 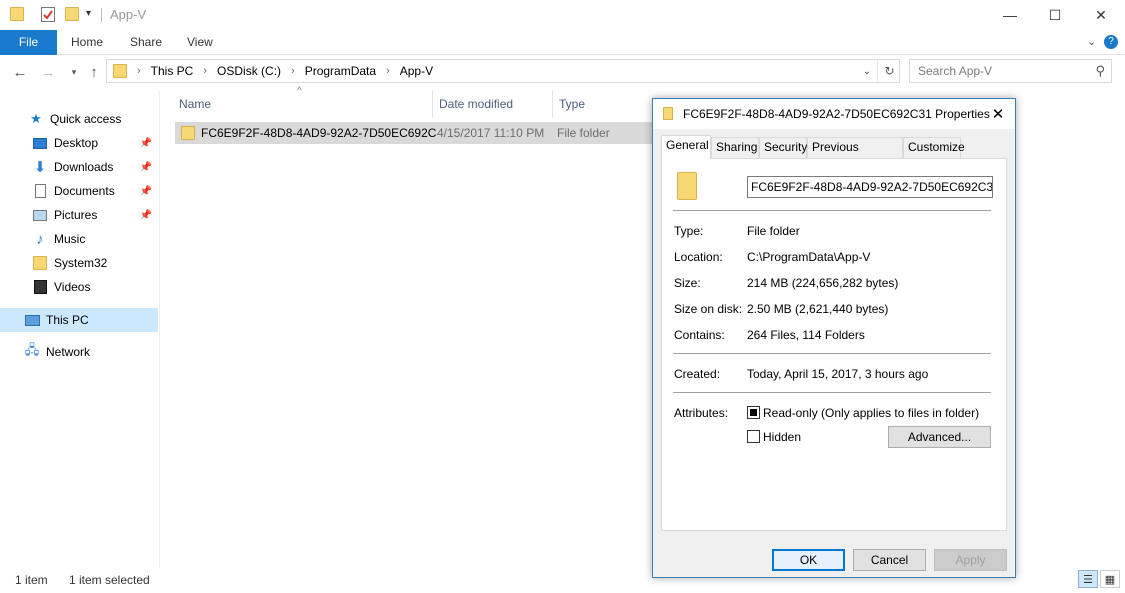 What do you see at coordinates (583, 133) in the screenshot?
I see `file-type: File folder` at bounding box center [583, 133].